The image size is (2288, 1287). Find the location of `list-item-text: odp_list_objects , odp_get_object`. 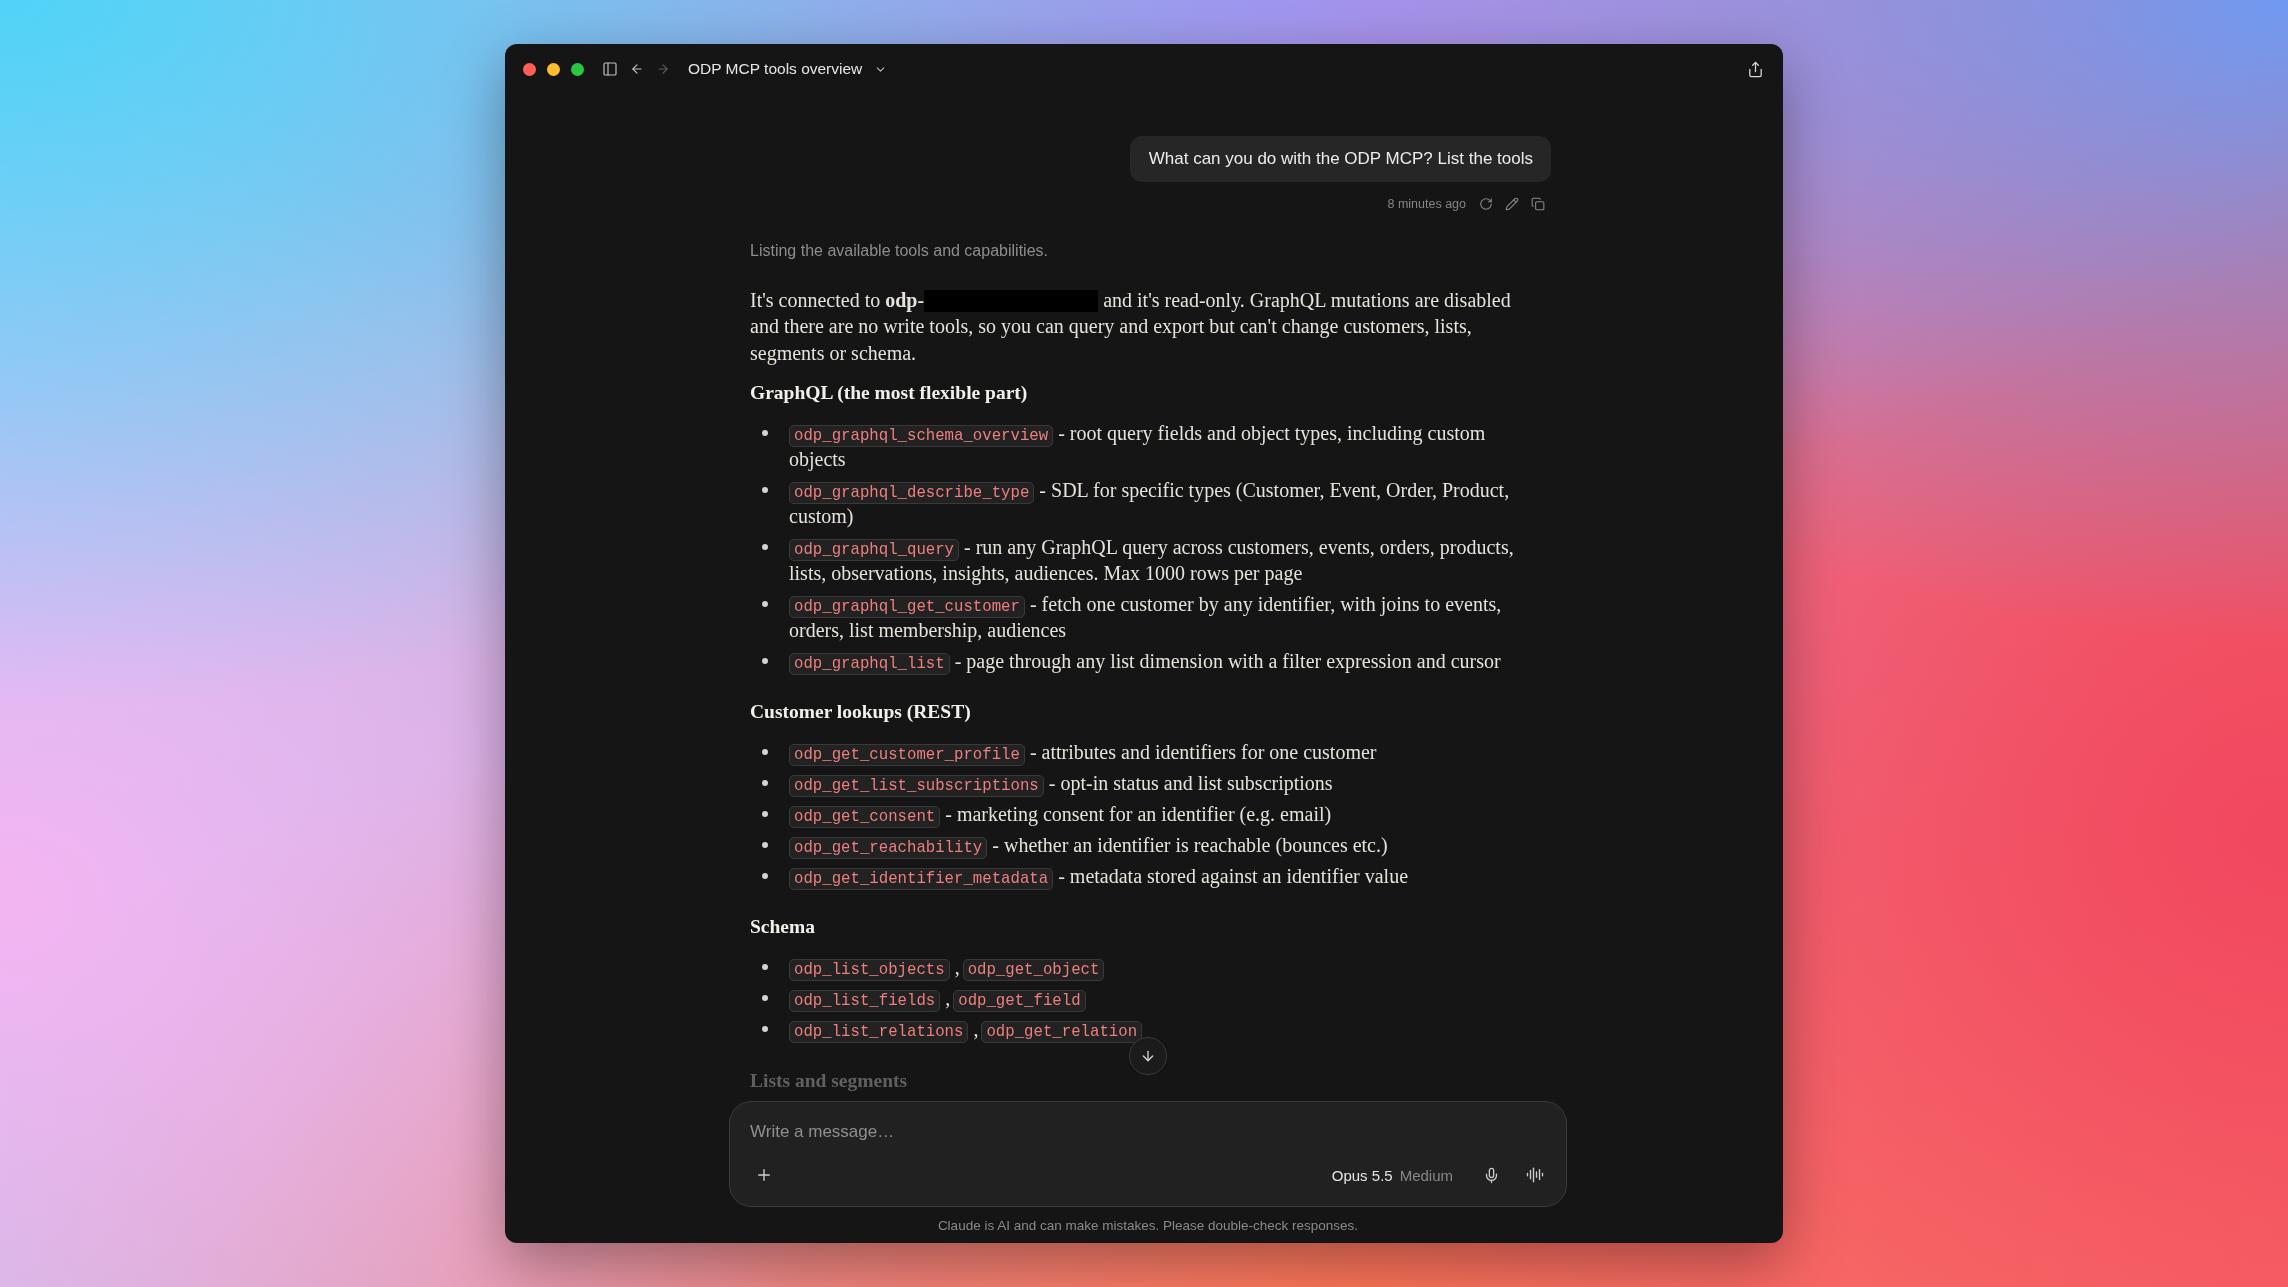

list-item-text: odp_list_objects , odp_get_object is located at coordinates (1159, 966).